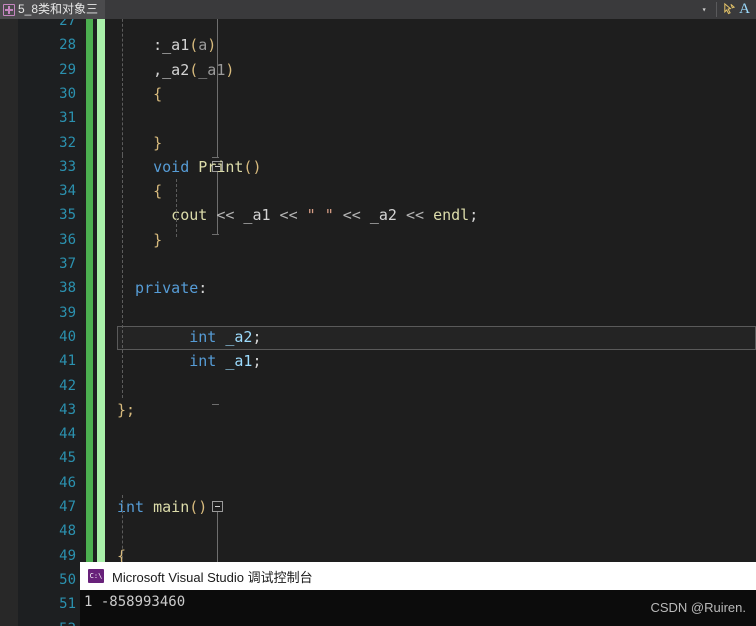  What do you see at coordinates (451, 215) in the screenshot?
I see `code-token: endl` at bounding box center [451, 215].